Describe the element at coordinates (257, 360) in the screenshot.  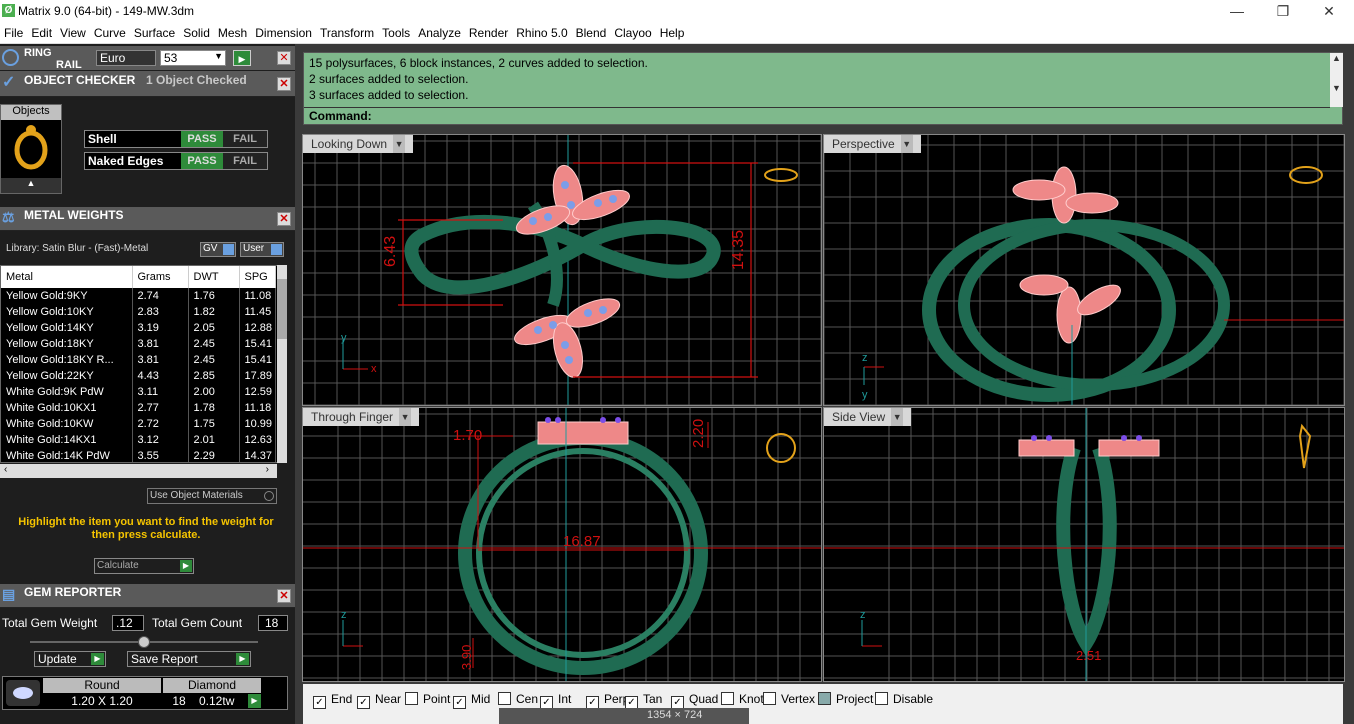
I see `table-cell: 15.41` at that location.